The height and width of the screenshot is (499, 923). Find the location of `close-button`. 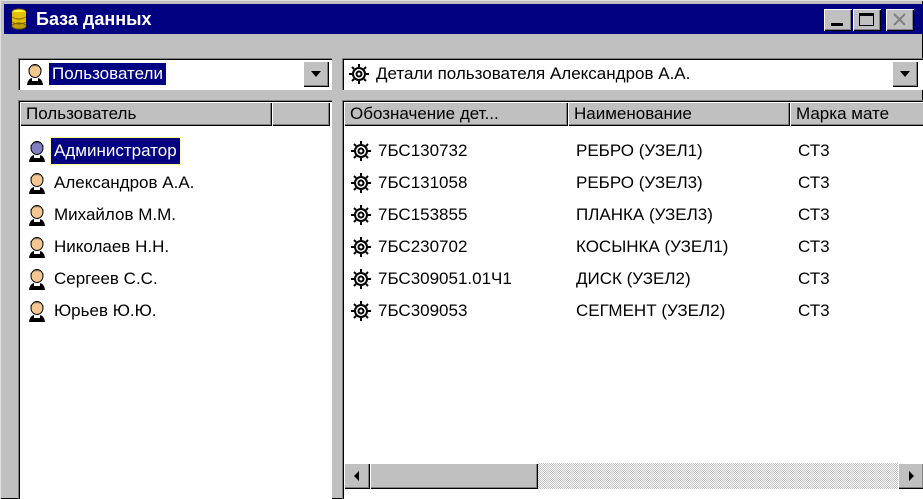

close-button is located at coordinates (900, 20).